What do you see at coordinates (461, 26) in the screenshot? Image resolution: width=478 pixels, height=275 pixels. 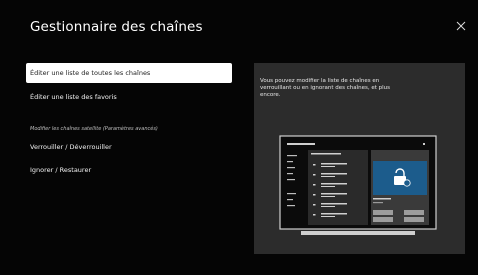 I see `close-icon` at bounding box center [461, 26].